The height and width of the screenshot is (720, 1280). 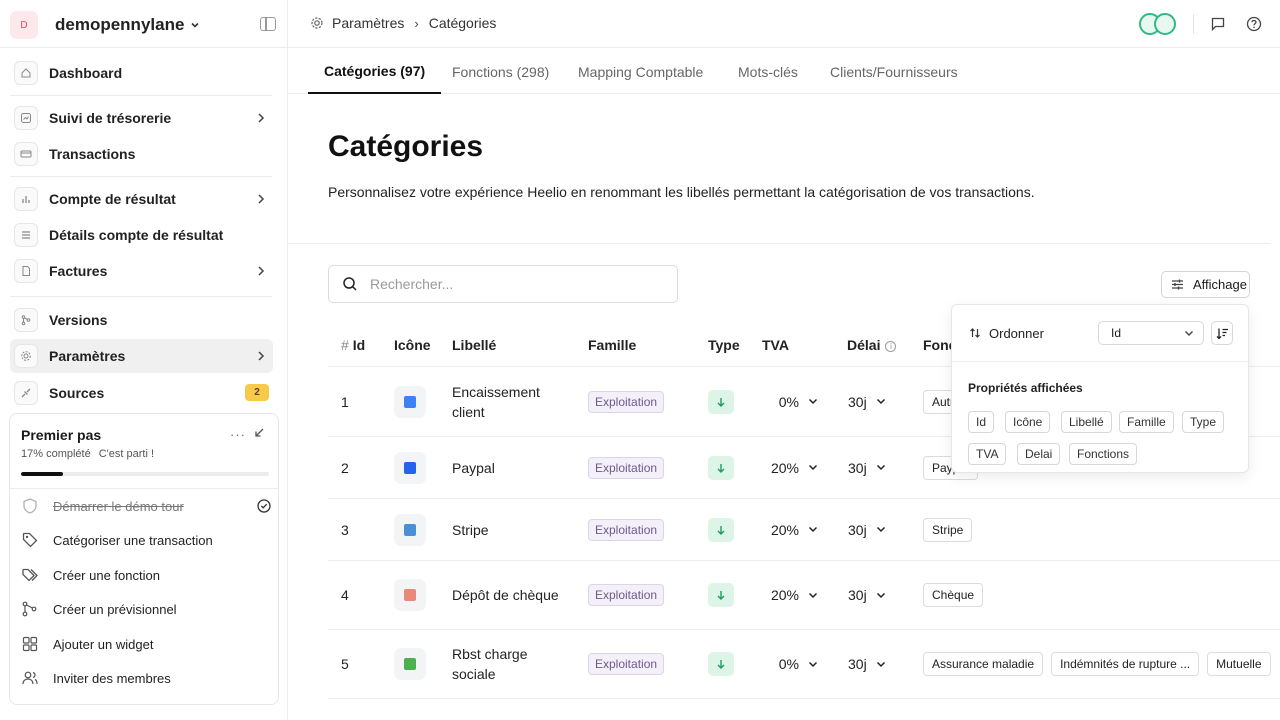 I want to click on assistant-icon, so click(x=1159, y=24).